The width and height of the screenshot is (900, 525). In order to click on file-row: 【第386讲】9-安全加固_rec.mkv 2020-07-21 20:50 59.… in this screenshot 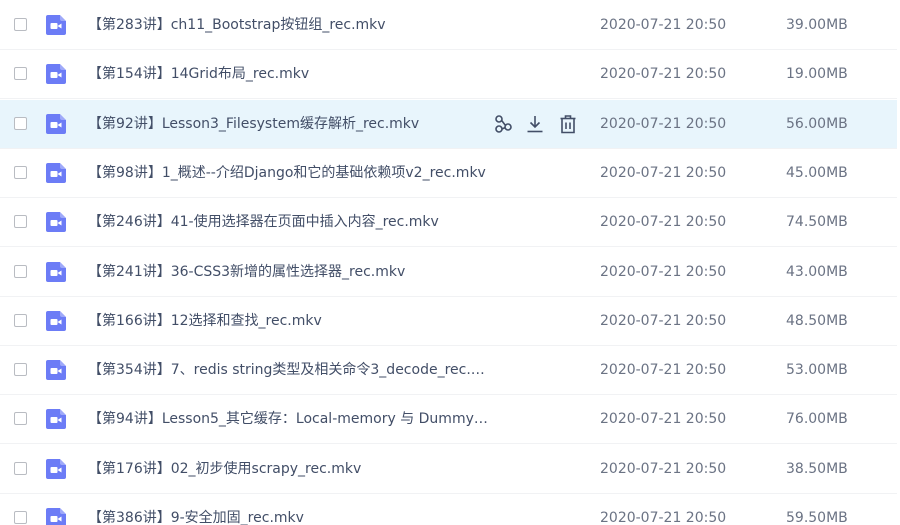, I will do `click(448, 509)`.